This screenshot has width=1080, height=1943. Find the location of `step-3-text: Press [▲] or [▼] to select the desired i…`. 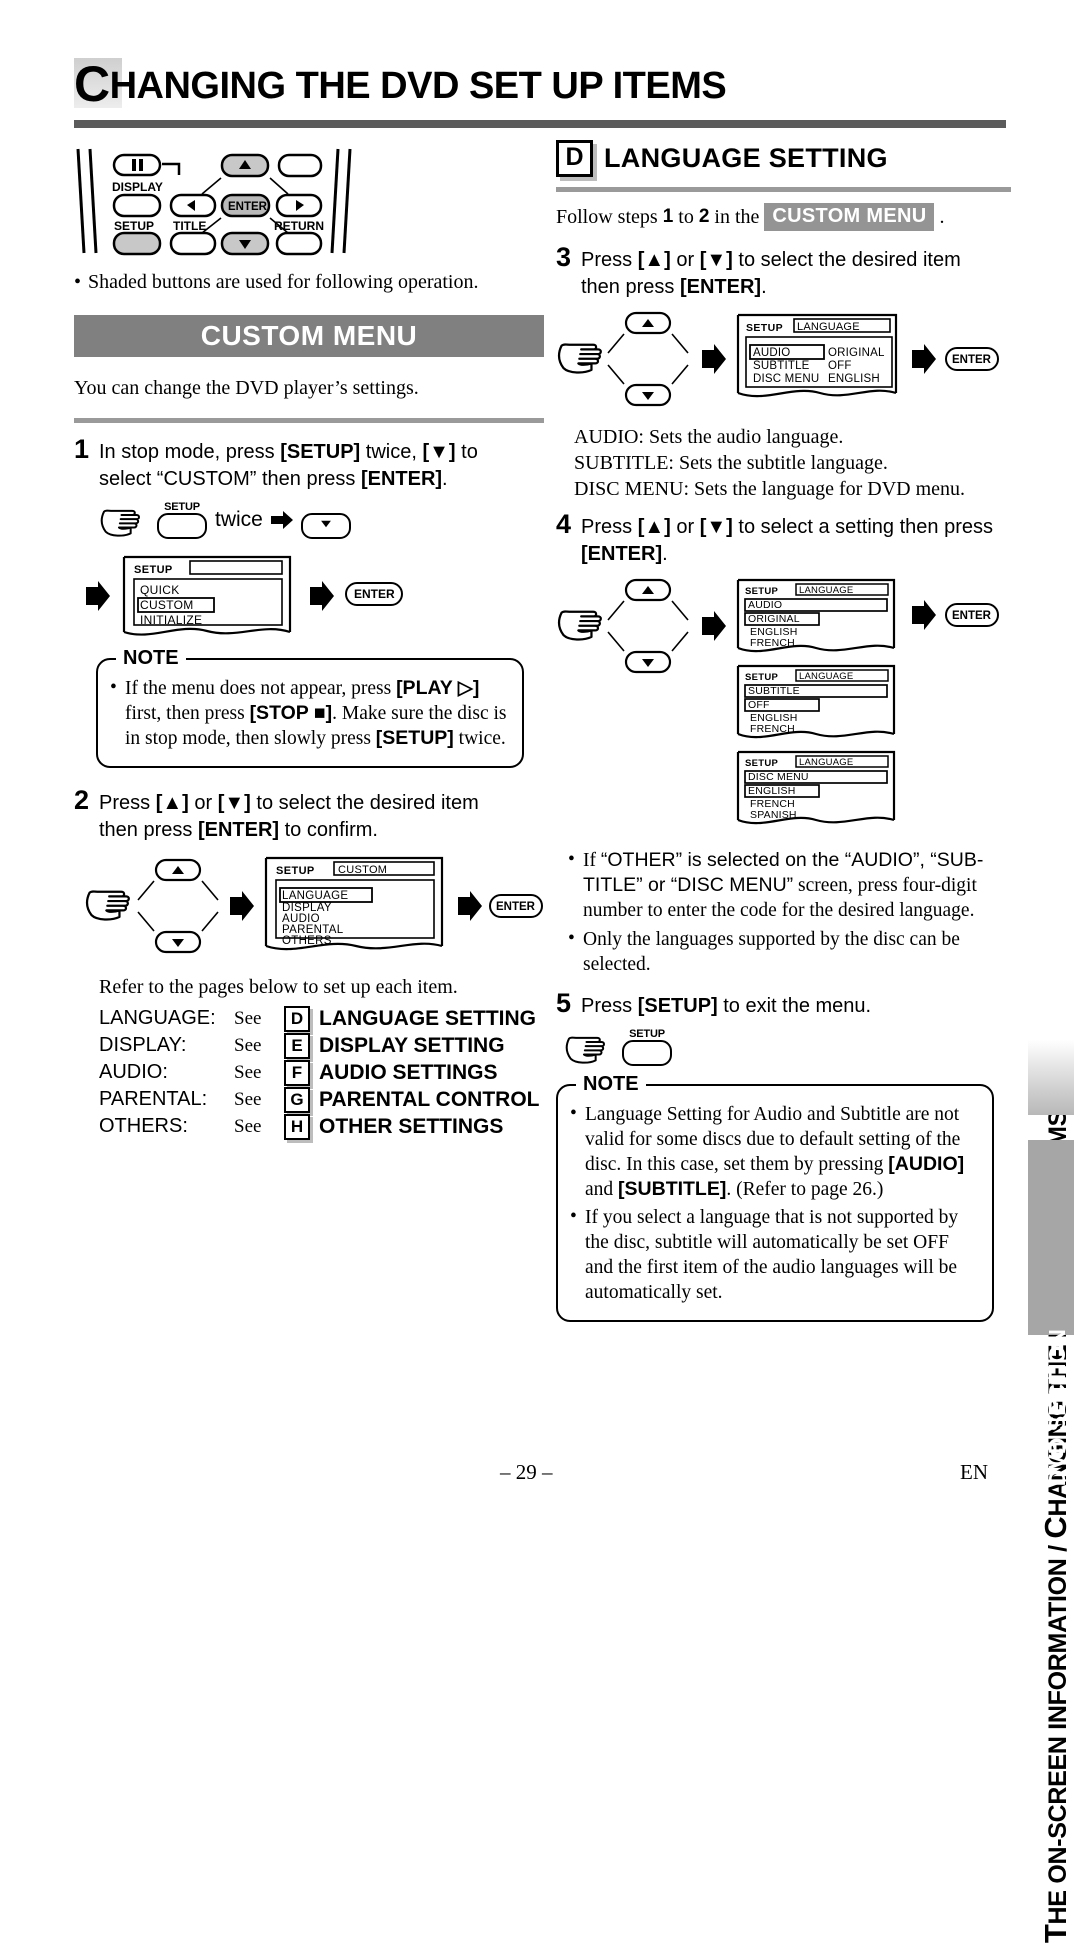

step-3-text: Press [▲] or [▼] to select the desired i… is located at coordinates (771, 273).